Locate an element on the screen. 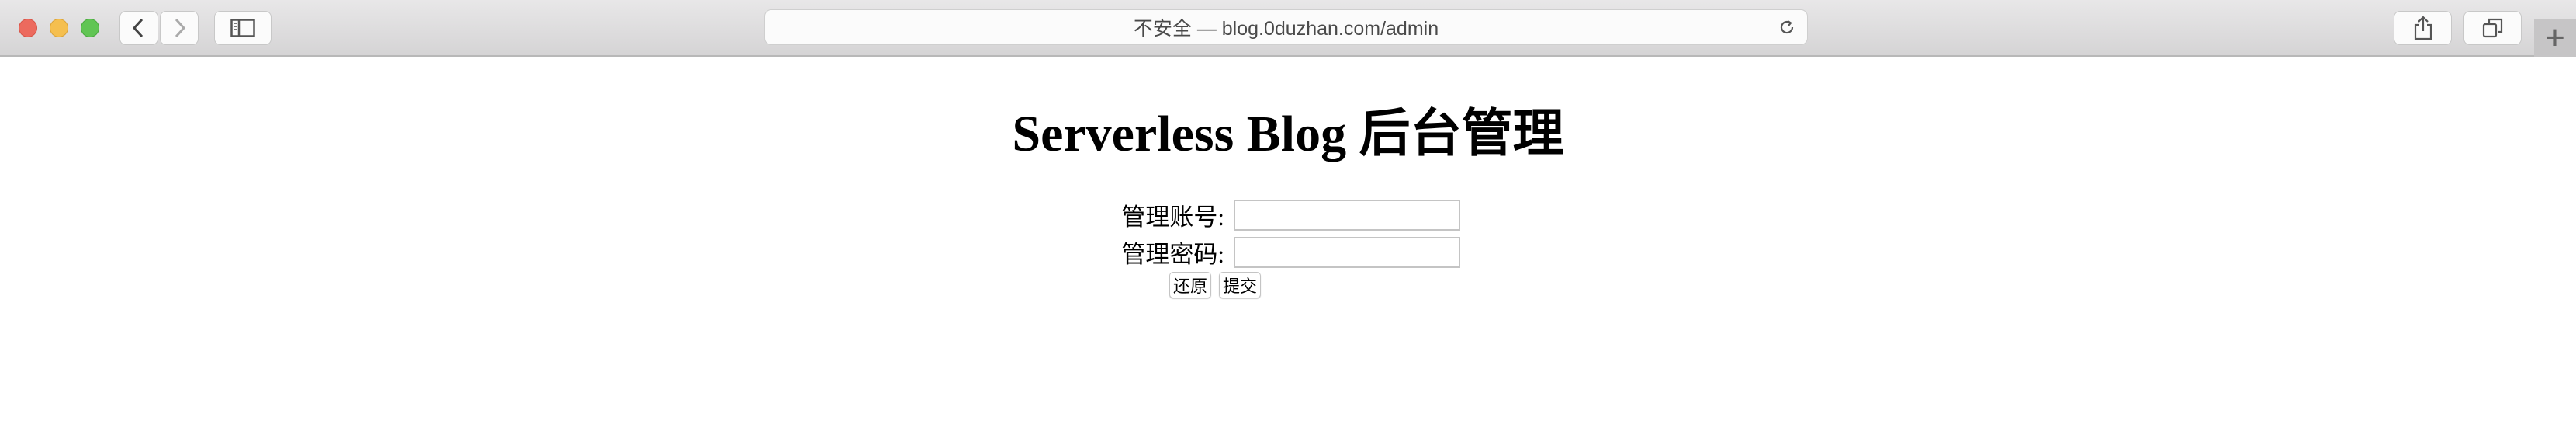 The height and width of the screenshot is (435, 2576). username-input is located at coordinates (1347, 215).